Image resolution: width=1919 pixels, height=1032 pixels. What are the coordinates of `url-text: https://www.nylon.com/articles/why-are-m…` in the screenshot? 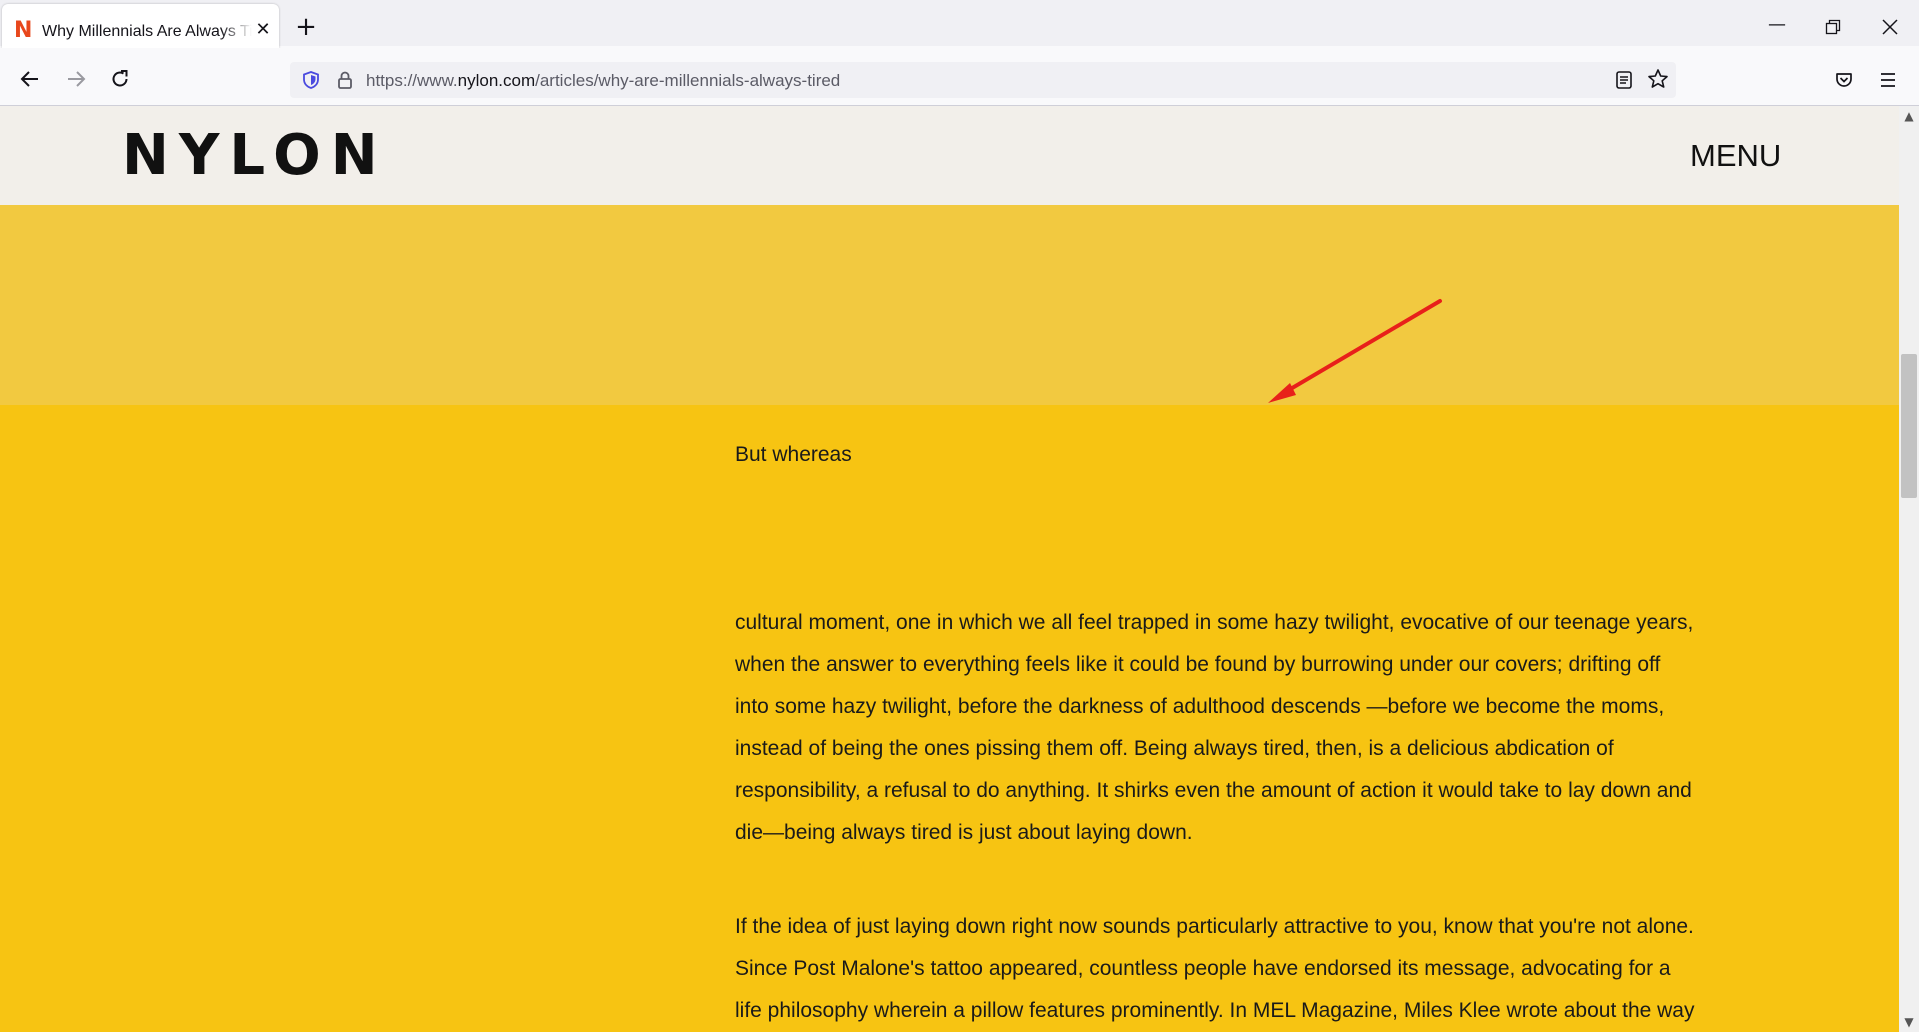 It's located at (603, 81).